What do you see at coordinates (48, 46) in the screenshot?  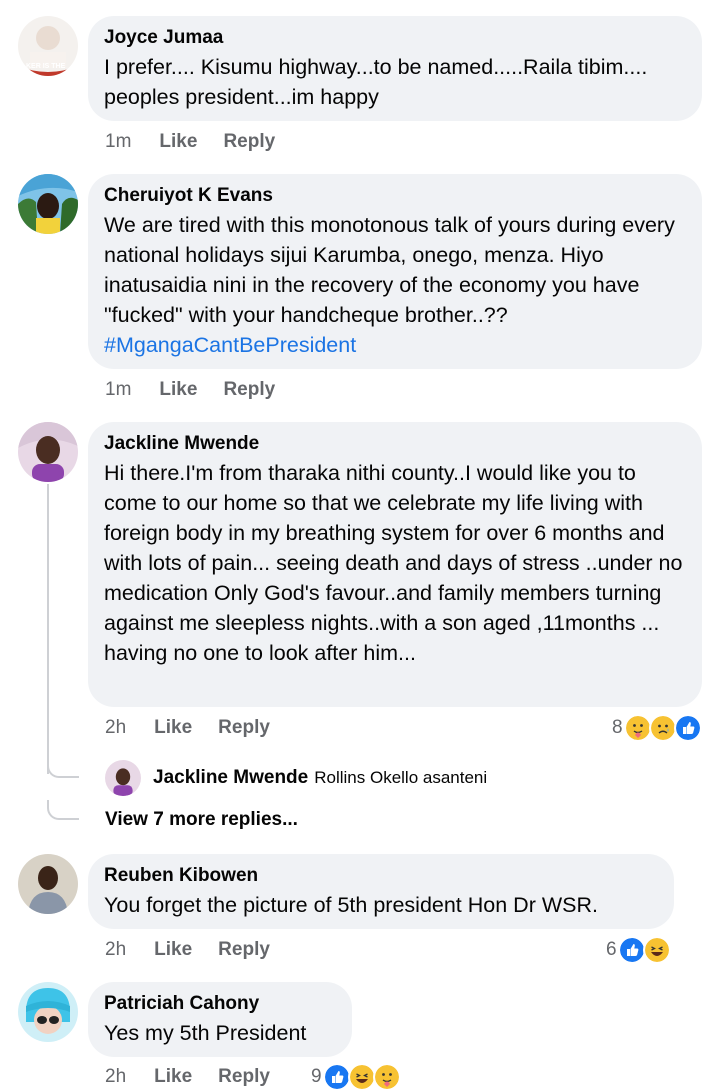 I see `avatar: KER IS THE` at bounding box center [48, 46].